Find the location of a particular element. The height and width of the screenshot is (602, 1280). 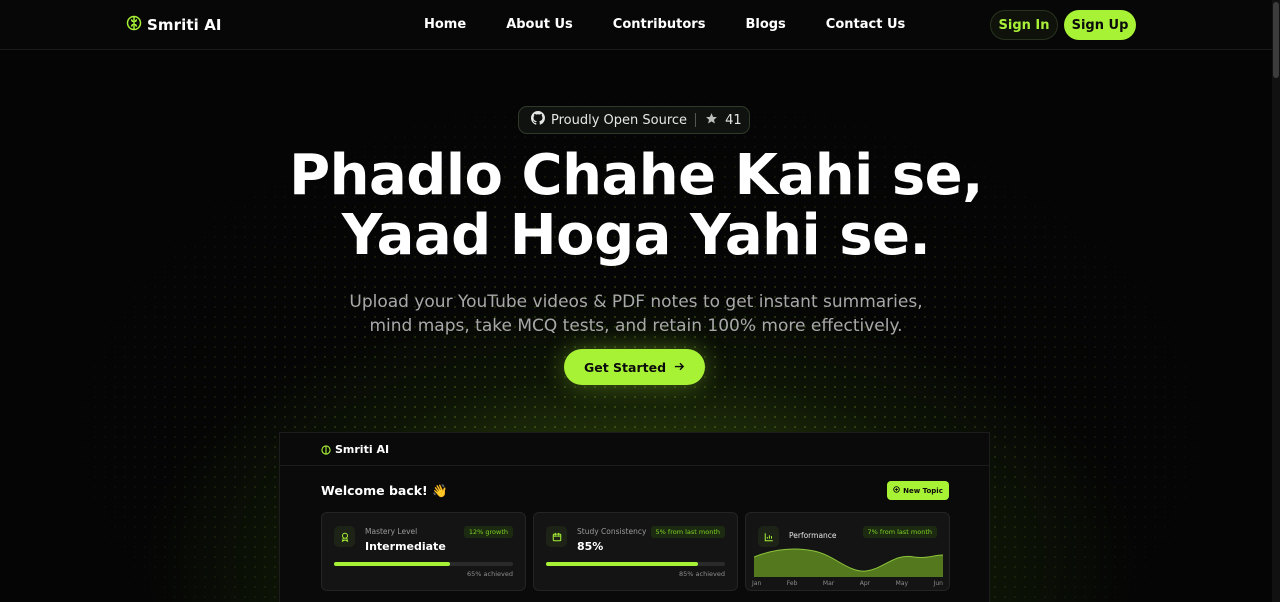

nav-link-about: About Us is located at coordinates (539, 24).